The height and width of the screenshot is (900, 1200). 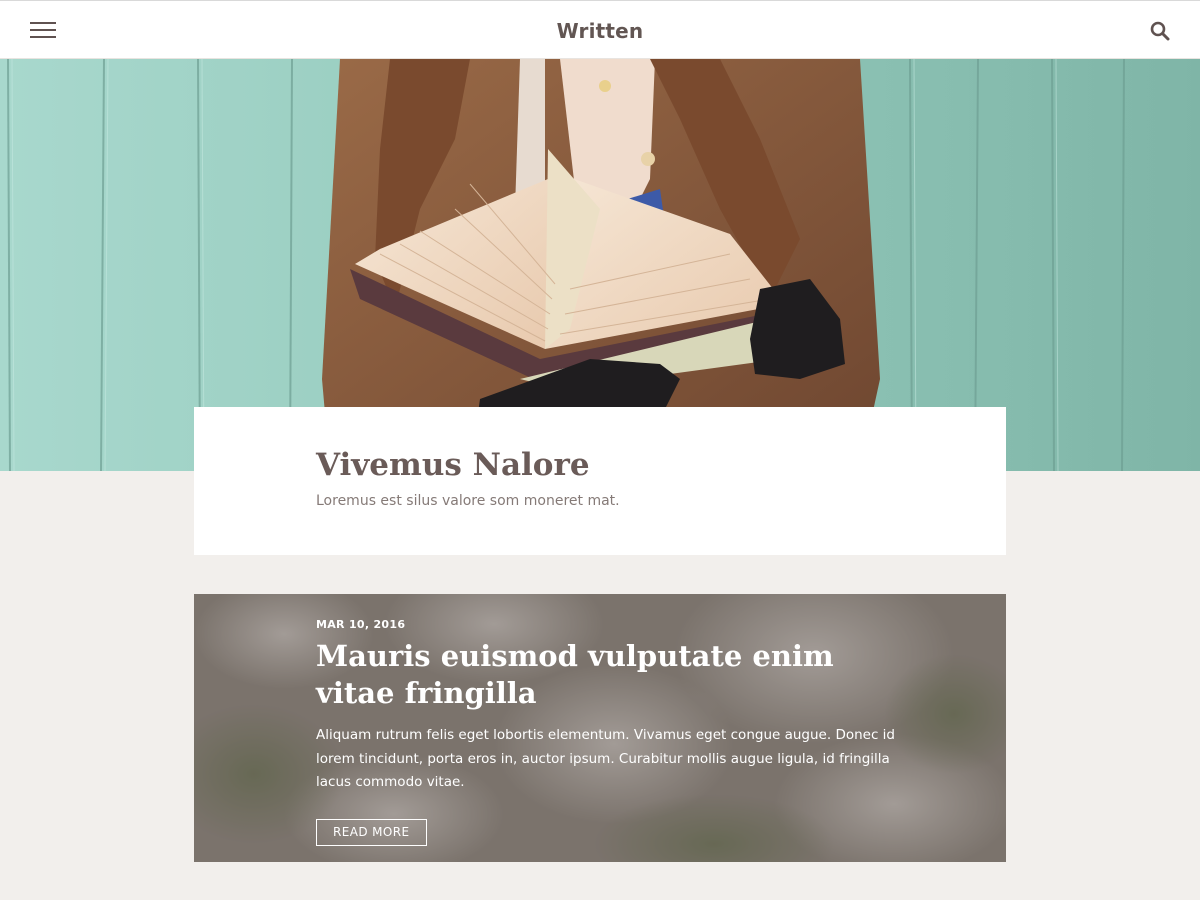 I want to click on search-icon, so click(x=1160, y=31).